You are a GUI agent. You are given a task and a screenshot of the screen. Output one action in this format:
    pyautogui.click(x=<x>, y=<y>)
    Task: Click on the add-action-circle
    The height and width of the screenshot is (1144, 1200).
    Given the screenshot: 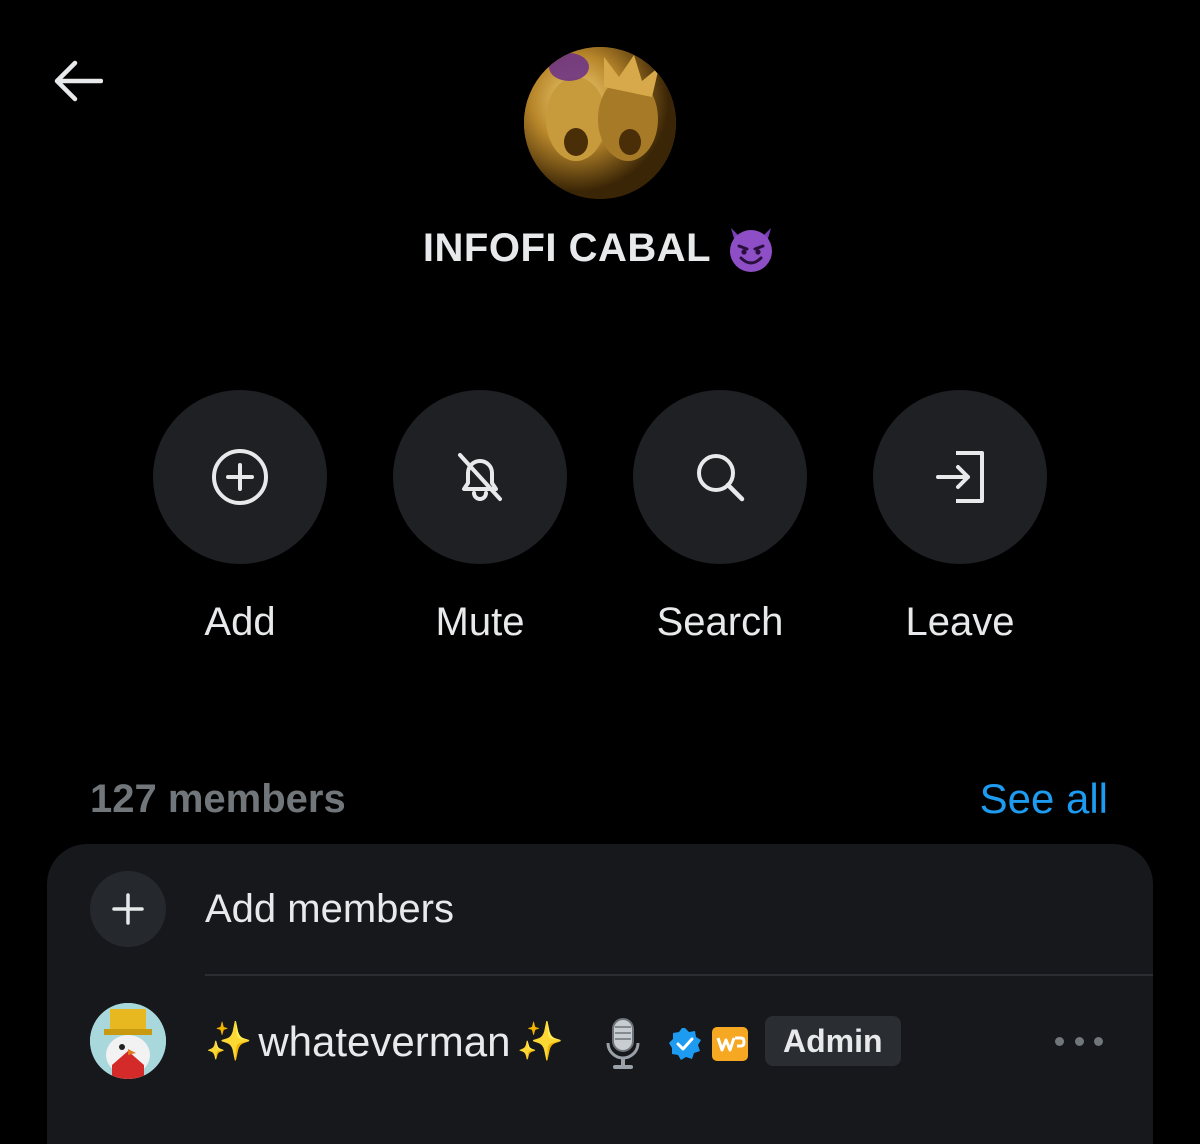 What is the action you would take?
    pyautogui.click(x=240, y=477)
    